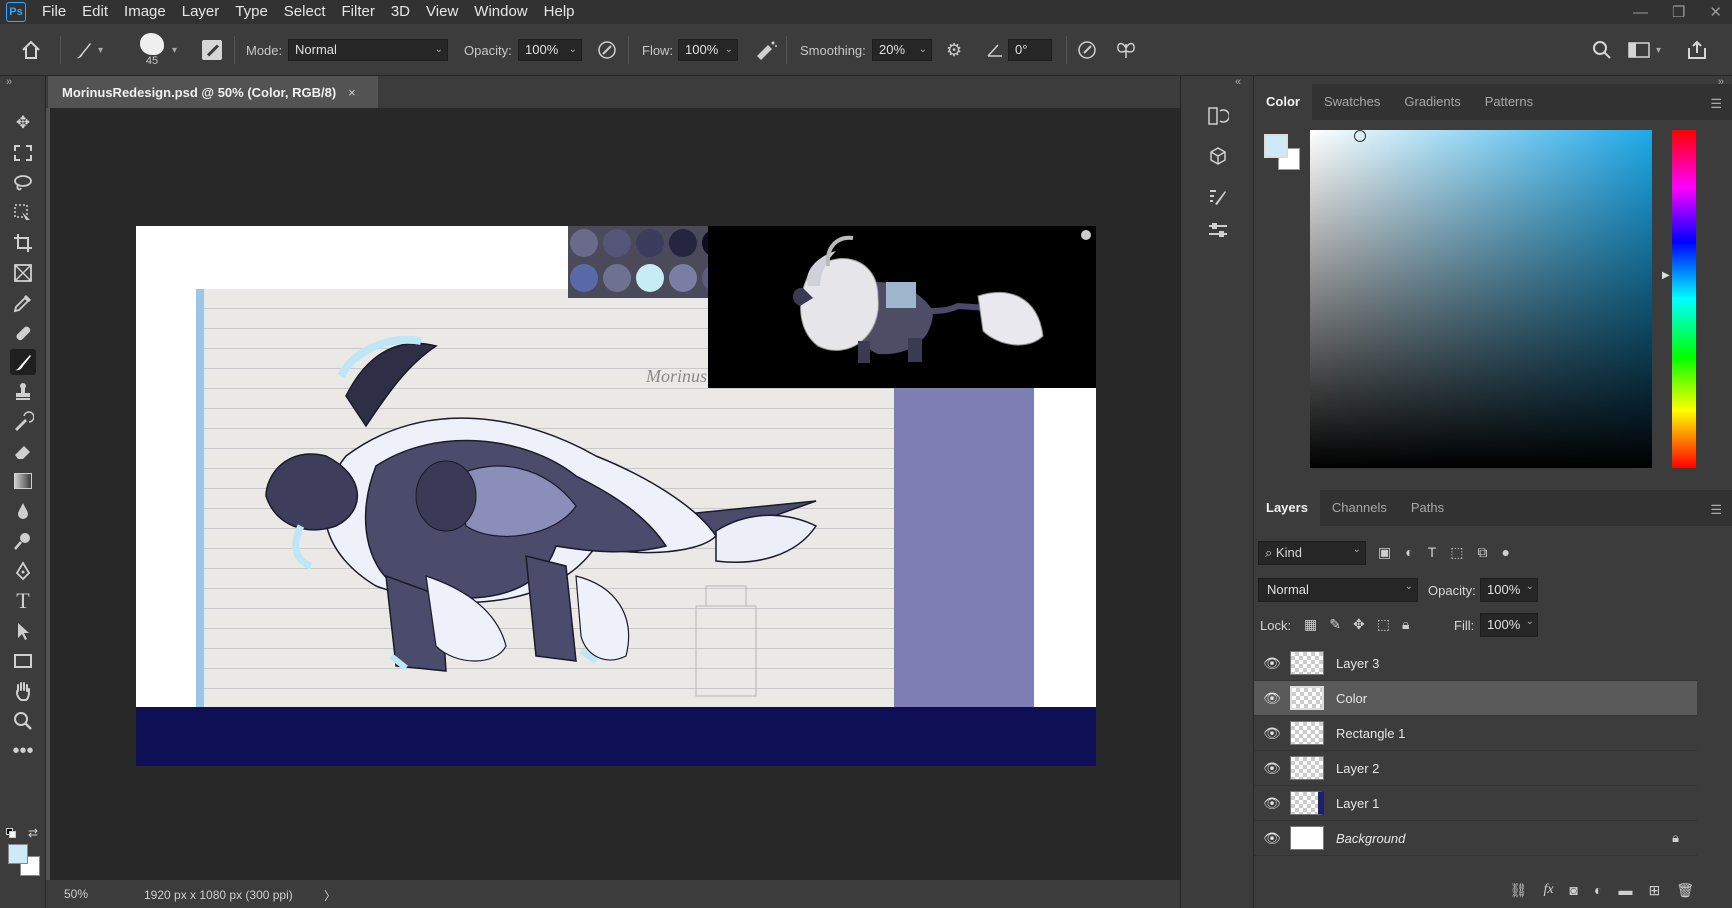  Describe the element at coordinates (23, 333) in the screenshot. I see `healing-brush-tool` at that location.